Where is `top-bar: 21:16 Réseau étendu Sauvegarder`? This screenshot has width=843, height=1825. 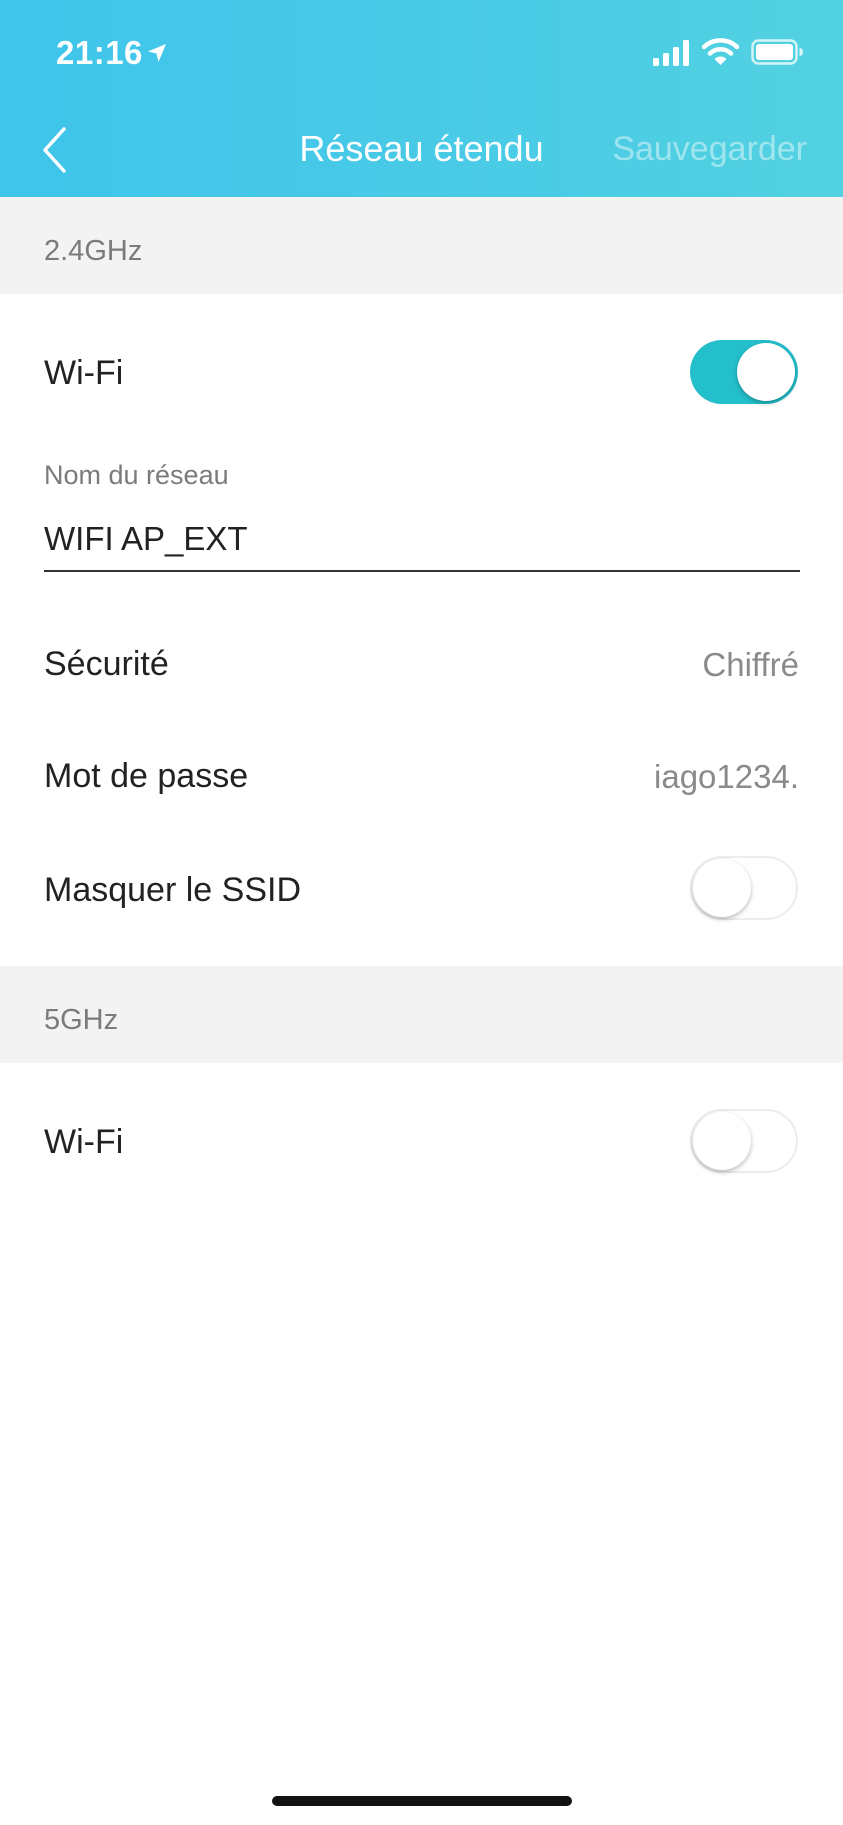
top-bar: 21:16 Réseau étendu Sauvegarder is located at coordinates (421, 98).